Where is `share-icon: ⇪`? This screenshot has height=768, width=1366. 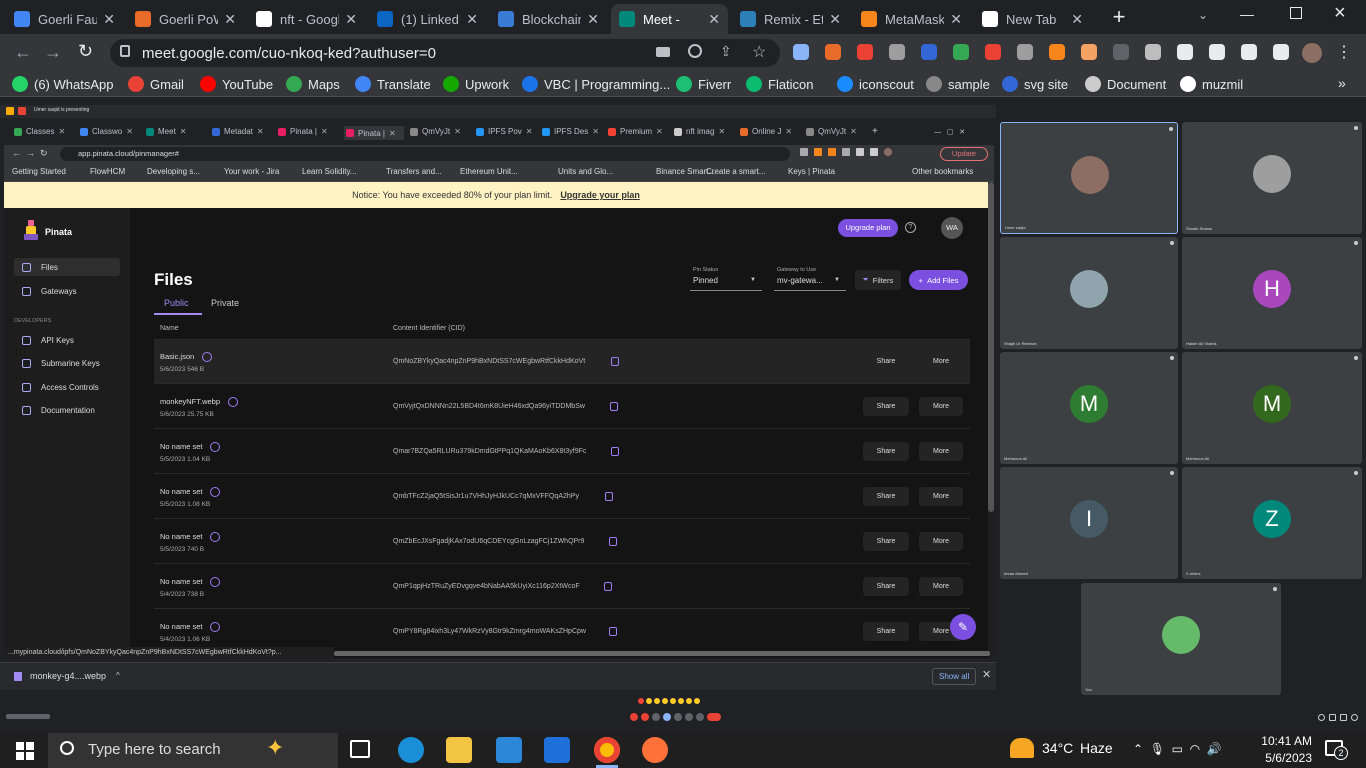 share-icon: ⇪ is located at coordinates (726, 51).